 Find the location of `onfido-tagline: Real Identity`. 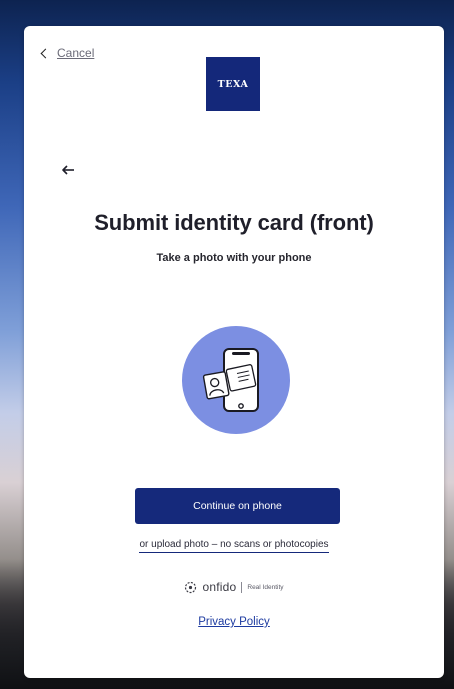

onfido-tagline: Real Identity is located at coordinates (265, 587).